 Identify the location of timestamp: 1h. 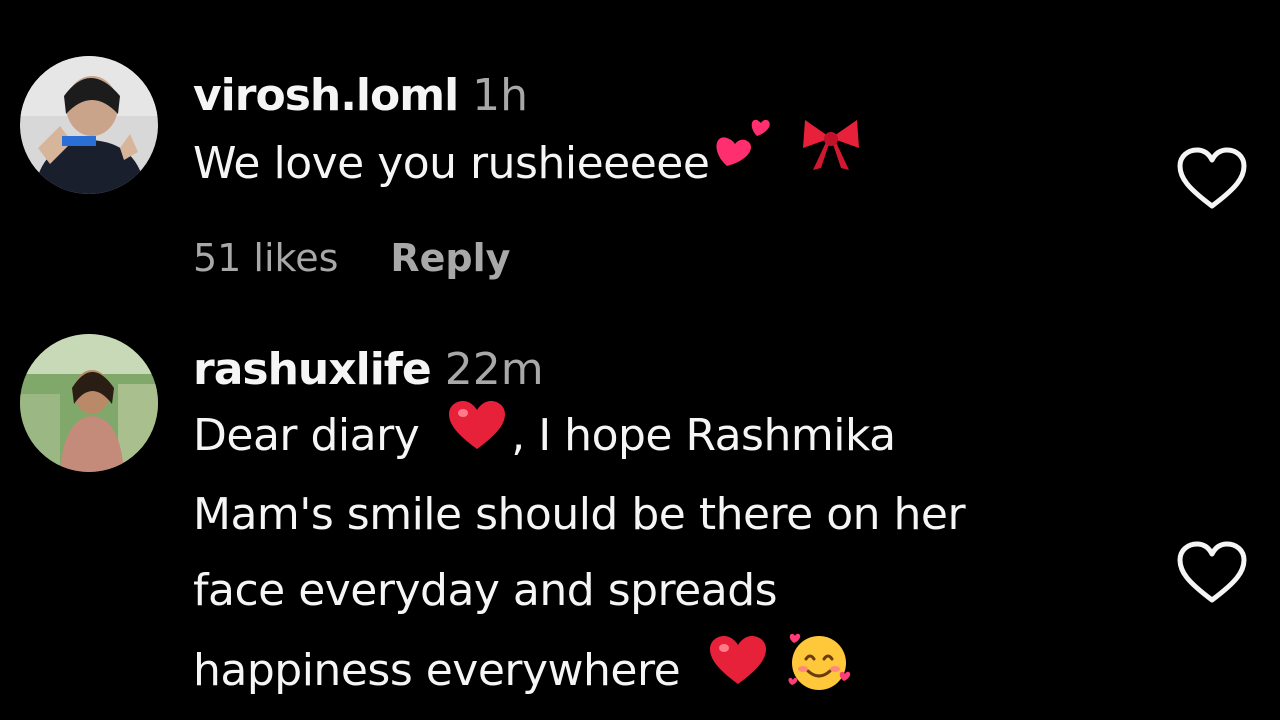
(500, 95).